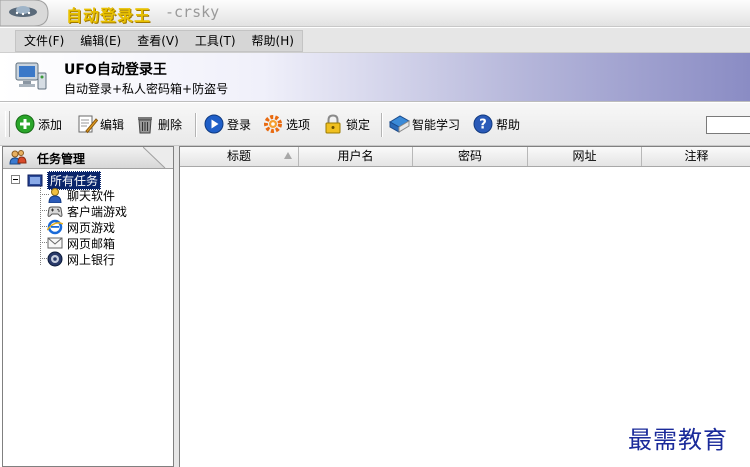  What do you see at coordinates (358, 124) in the screenshot?
I see `lock-label: 锁定` at bounding box center [358, 124].